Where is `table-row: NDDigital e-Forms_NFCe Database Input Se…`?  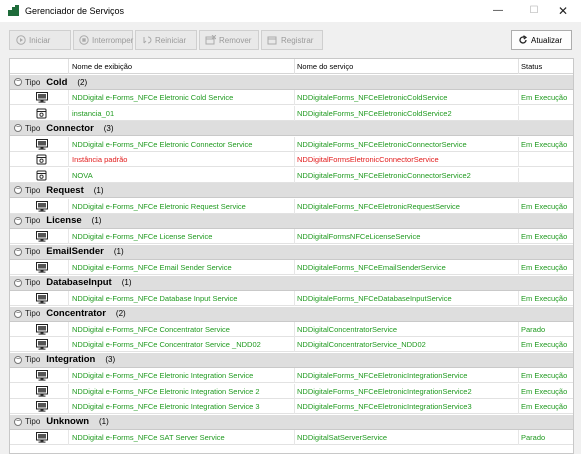
table-row: NDDigital e-Forms_NFCe Database Input Se… is located at coordinates (291, 299).